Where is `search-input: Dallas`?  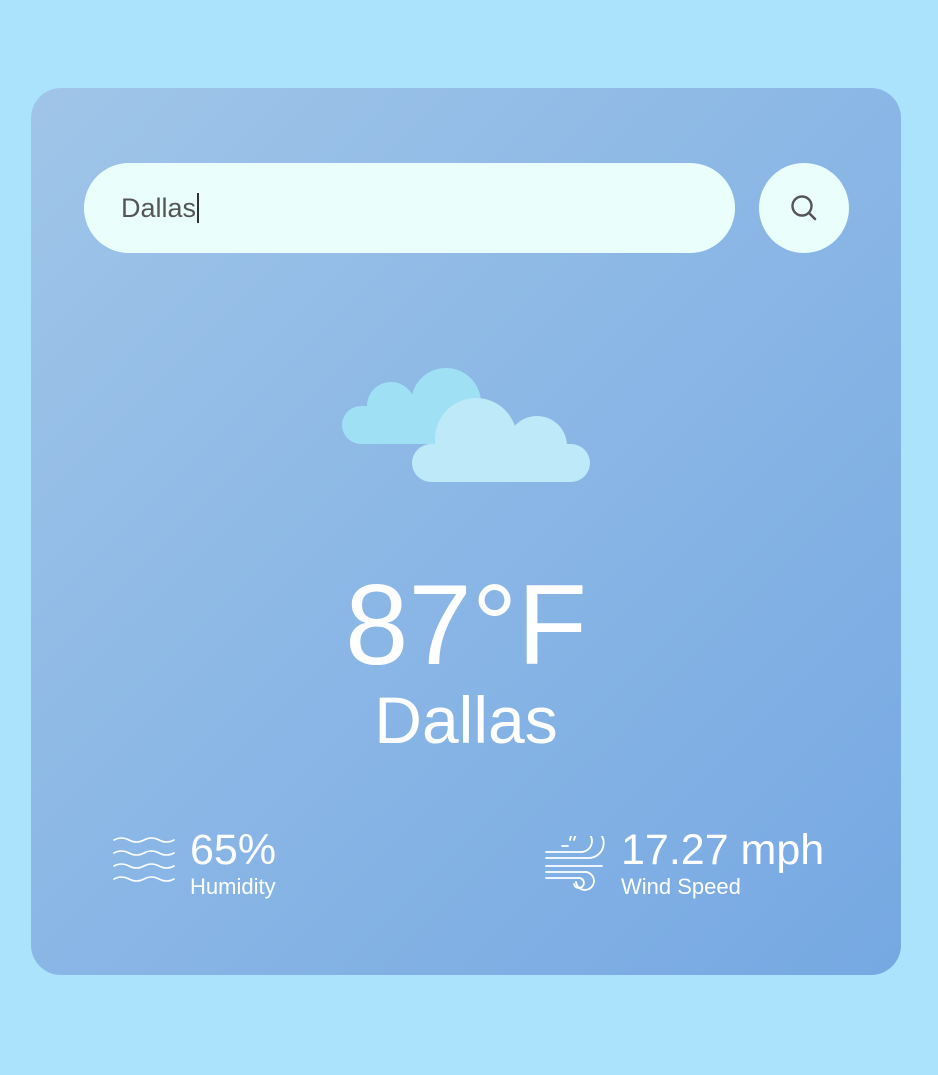 search-input: Dallas is located at coordinates (409, 208).